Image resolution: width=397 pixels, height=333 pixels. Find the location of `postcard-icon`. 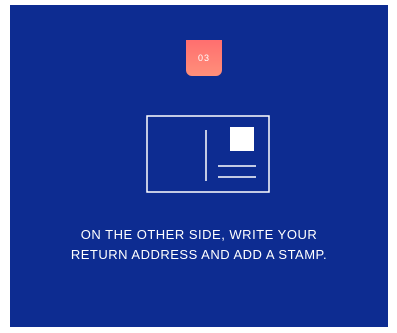

postcard-icon is located at coordinates (208, 154).